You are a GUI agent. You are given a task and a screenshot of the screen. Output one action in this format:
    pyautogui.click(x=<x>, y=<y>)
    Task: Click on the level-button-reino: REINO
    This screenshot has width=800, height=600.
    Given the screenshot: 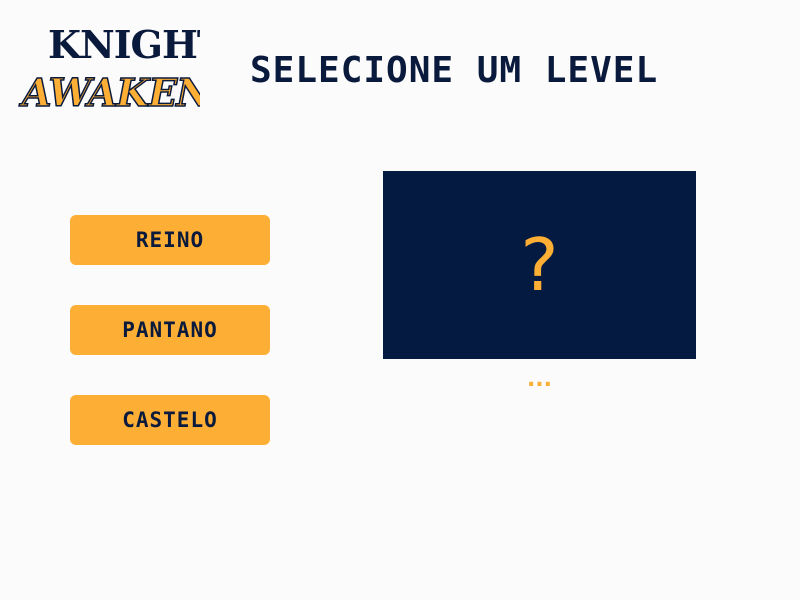 What is the action you would take?
    pyautogui.click(x=170, y=240)
    